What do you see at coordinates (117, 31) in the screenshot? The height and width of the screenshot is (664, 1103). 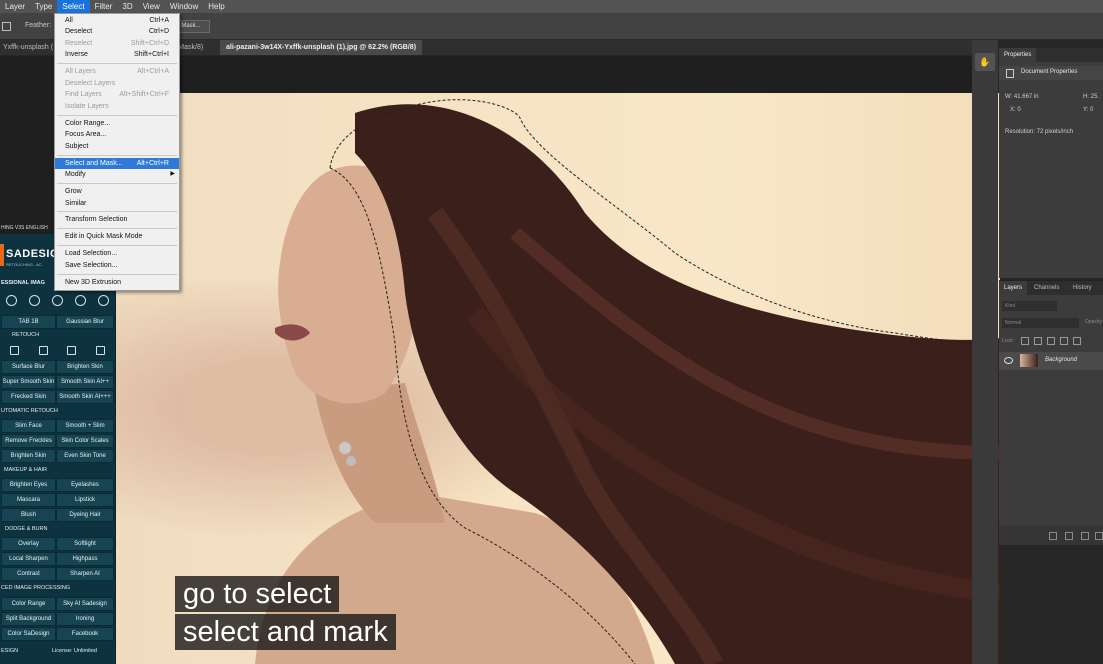 I see `menu-item-deselect: Deselect Ctrl+D` at bounding box center [117, 31].